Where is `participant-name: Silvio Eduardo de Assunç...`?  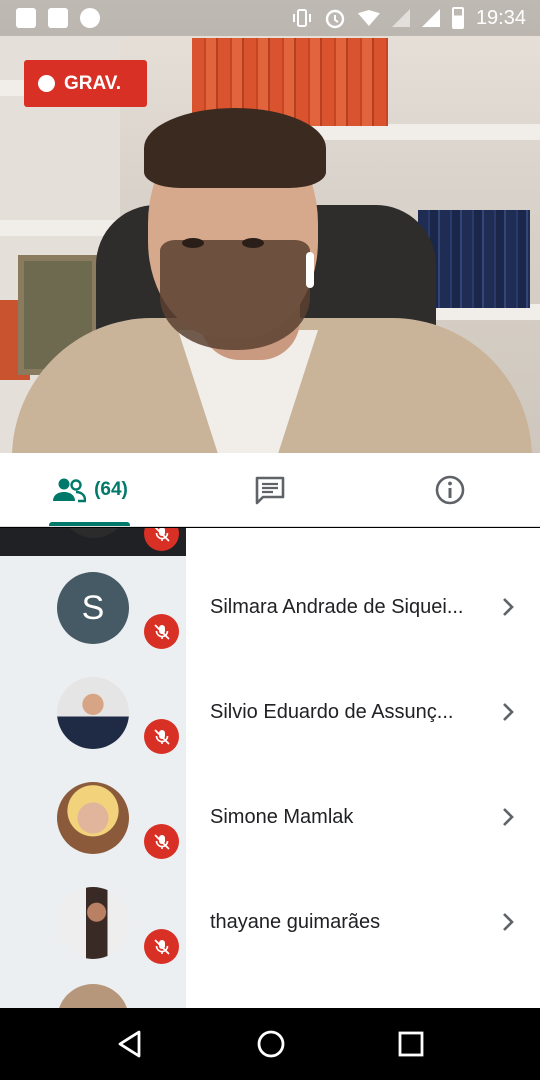 participant-name: Silvio Eduardo de Assunç... is located at coordinates (332, 712).